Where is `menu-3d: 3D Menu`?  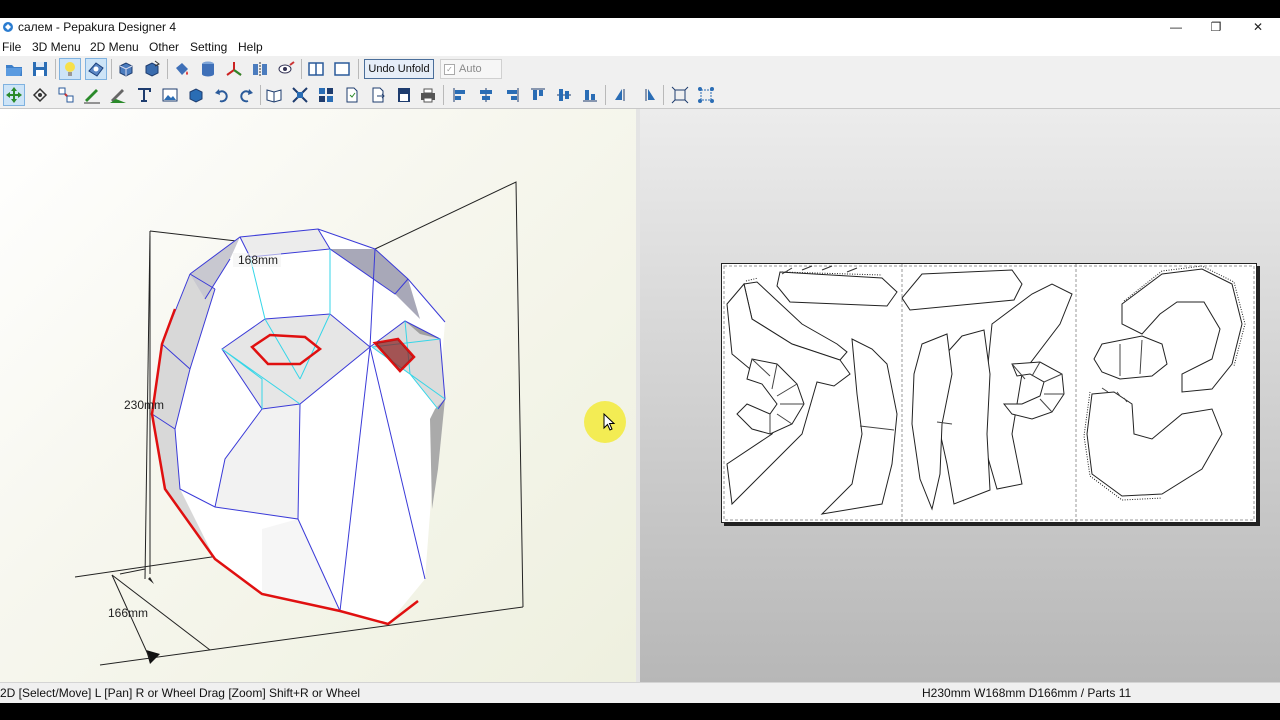 menu-3d: 3D Menu is located at coordinates (56, 47).